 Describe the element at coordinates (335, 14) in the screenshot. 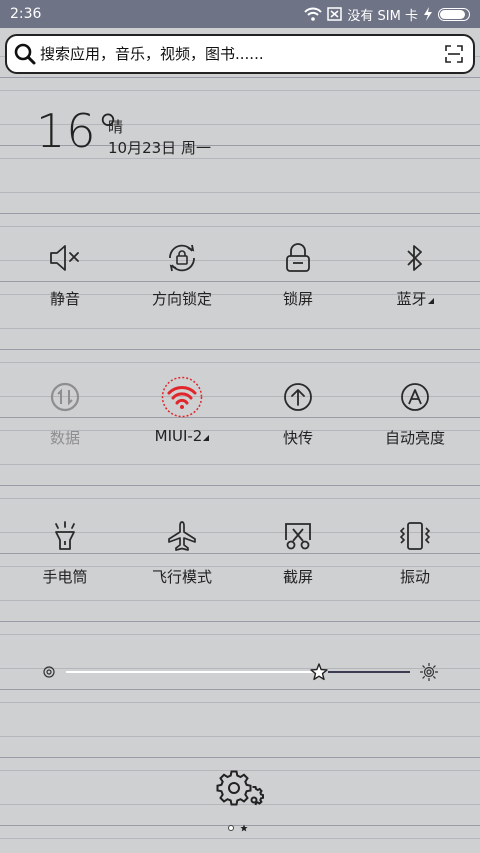

I see `no-sim-icon` at that location.